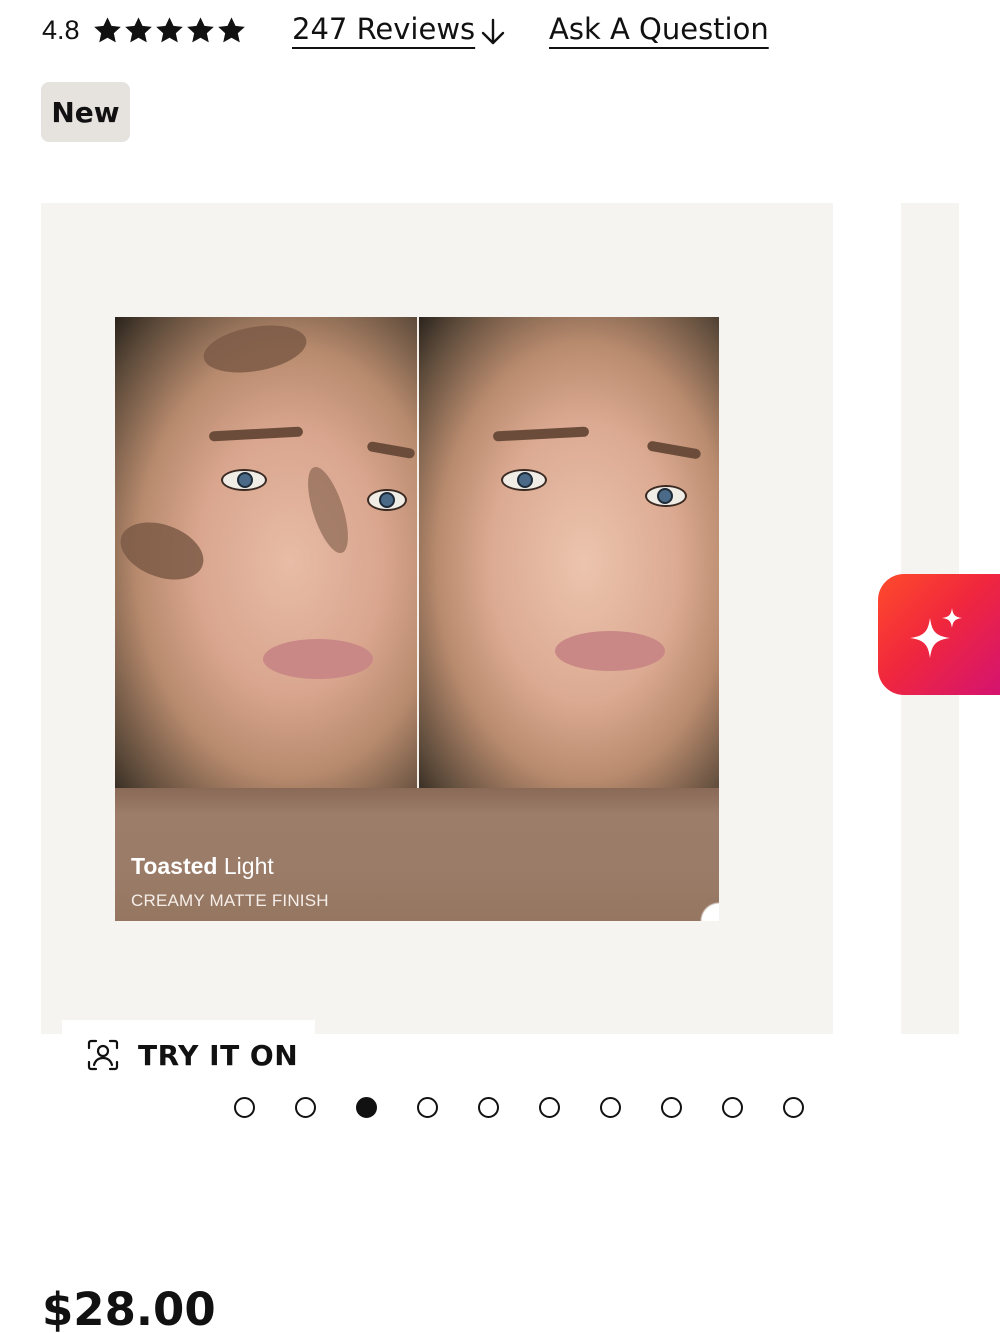  What do you see at coordinates (266, 552) in the screenshot?
I see `before-photo` at bounding box center [266, 552].